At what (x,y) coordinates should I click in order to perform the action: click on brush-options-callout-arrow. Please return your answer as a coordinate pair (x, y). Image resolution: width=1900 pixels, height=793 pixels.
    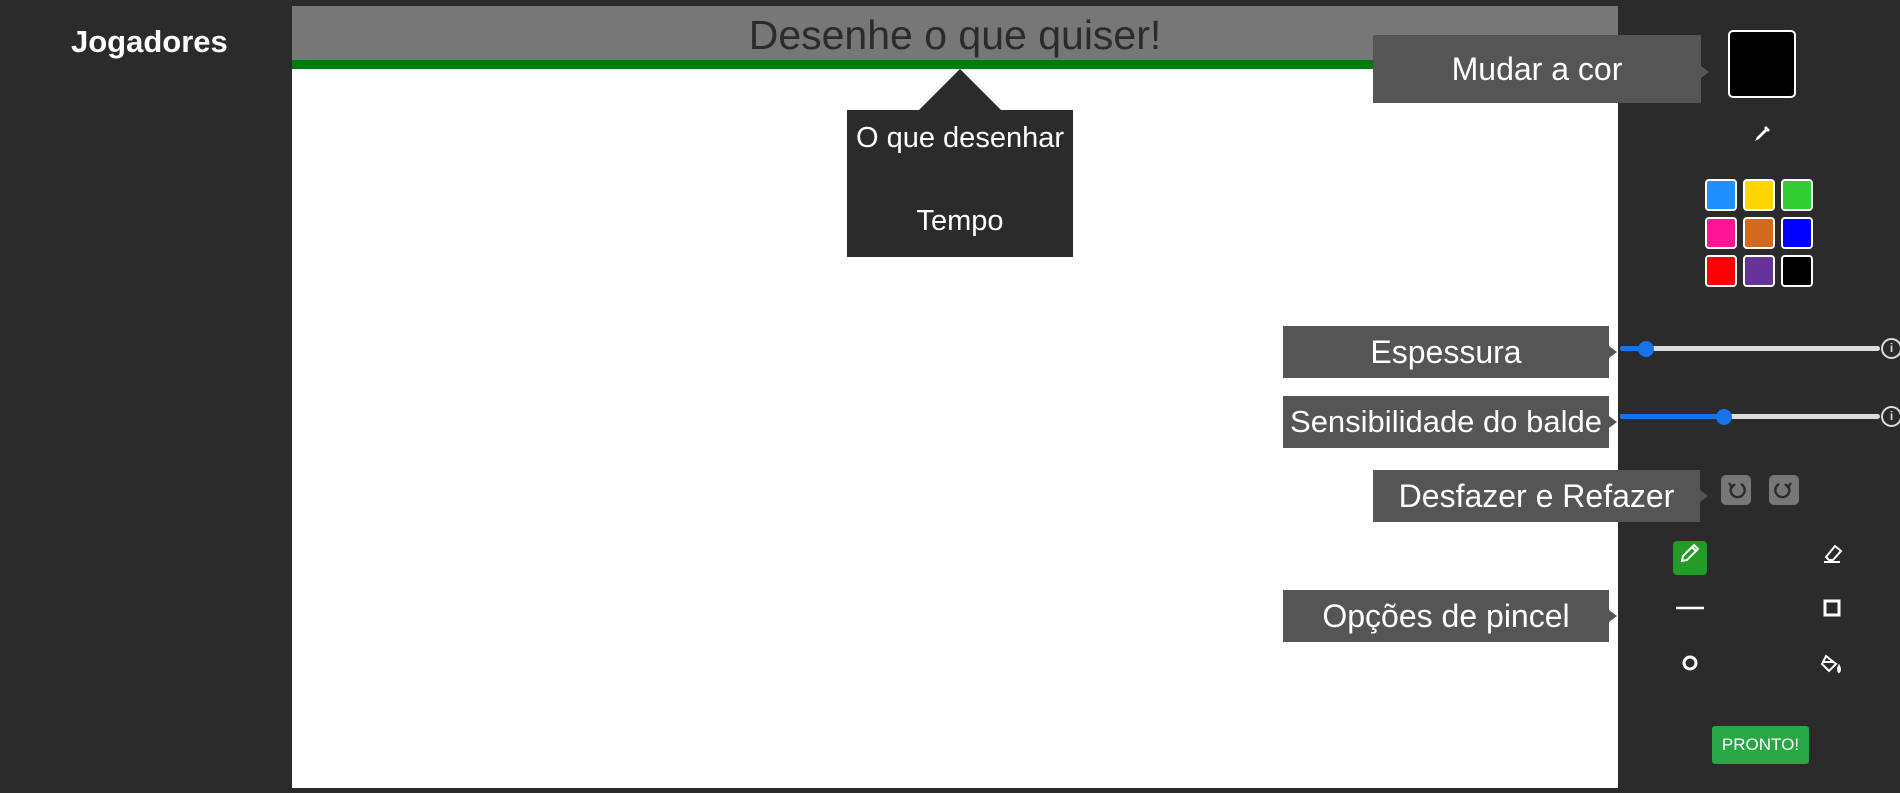
    Looking at the image, I should click on (1613, 616).